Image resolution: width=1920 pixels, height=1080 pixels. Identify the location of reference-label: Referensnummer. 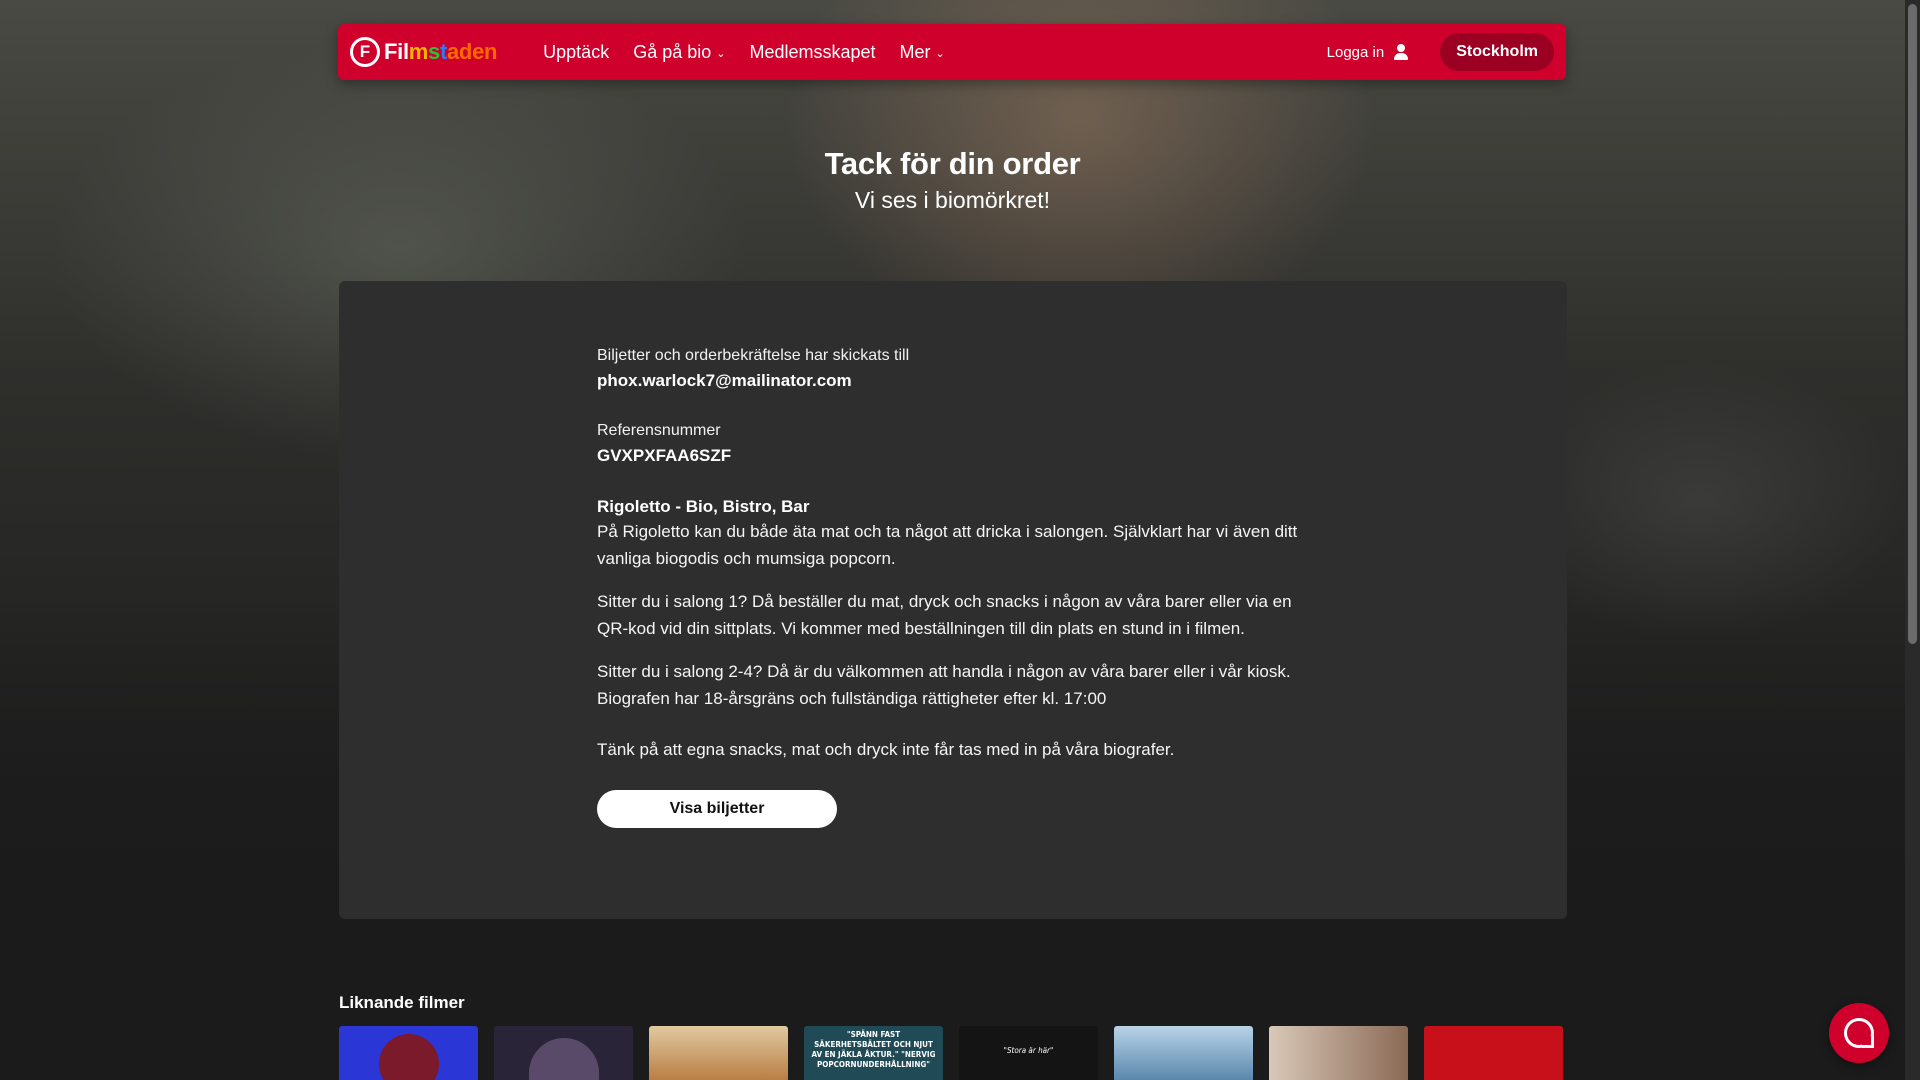
(659, 430).